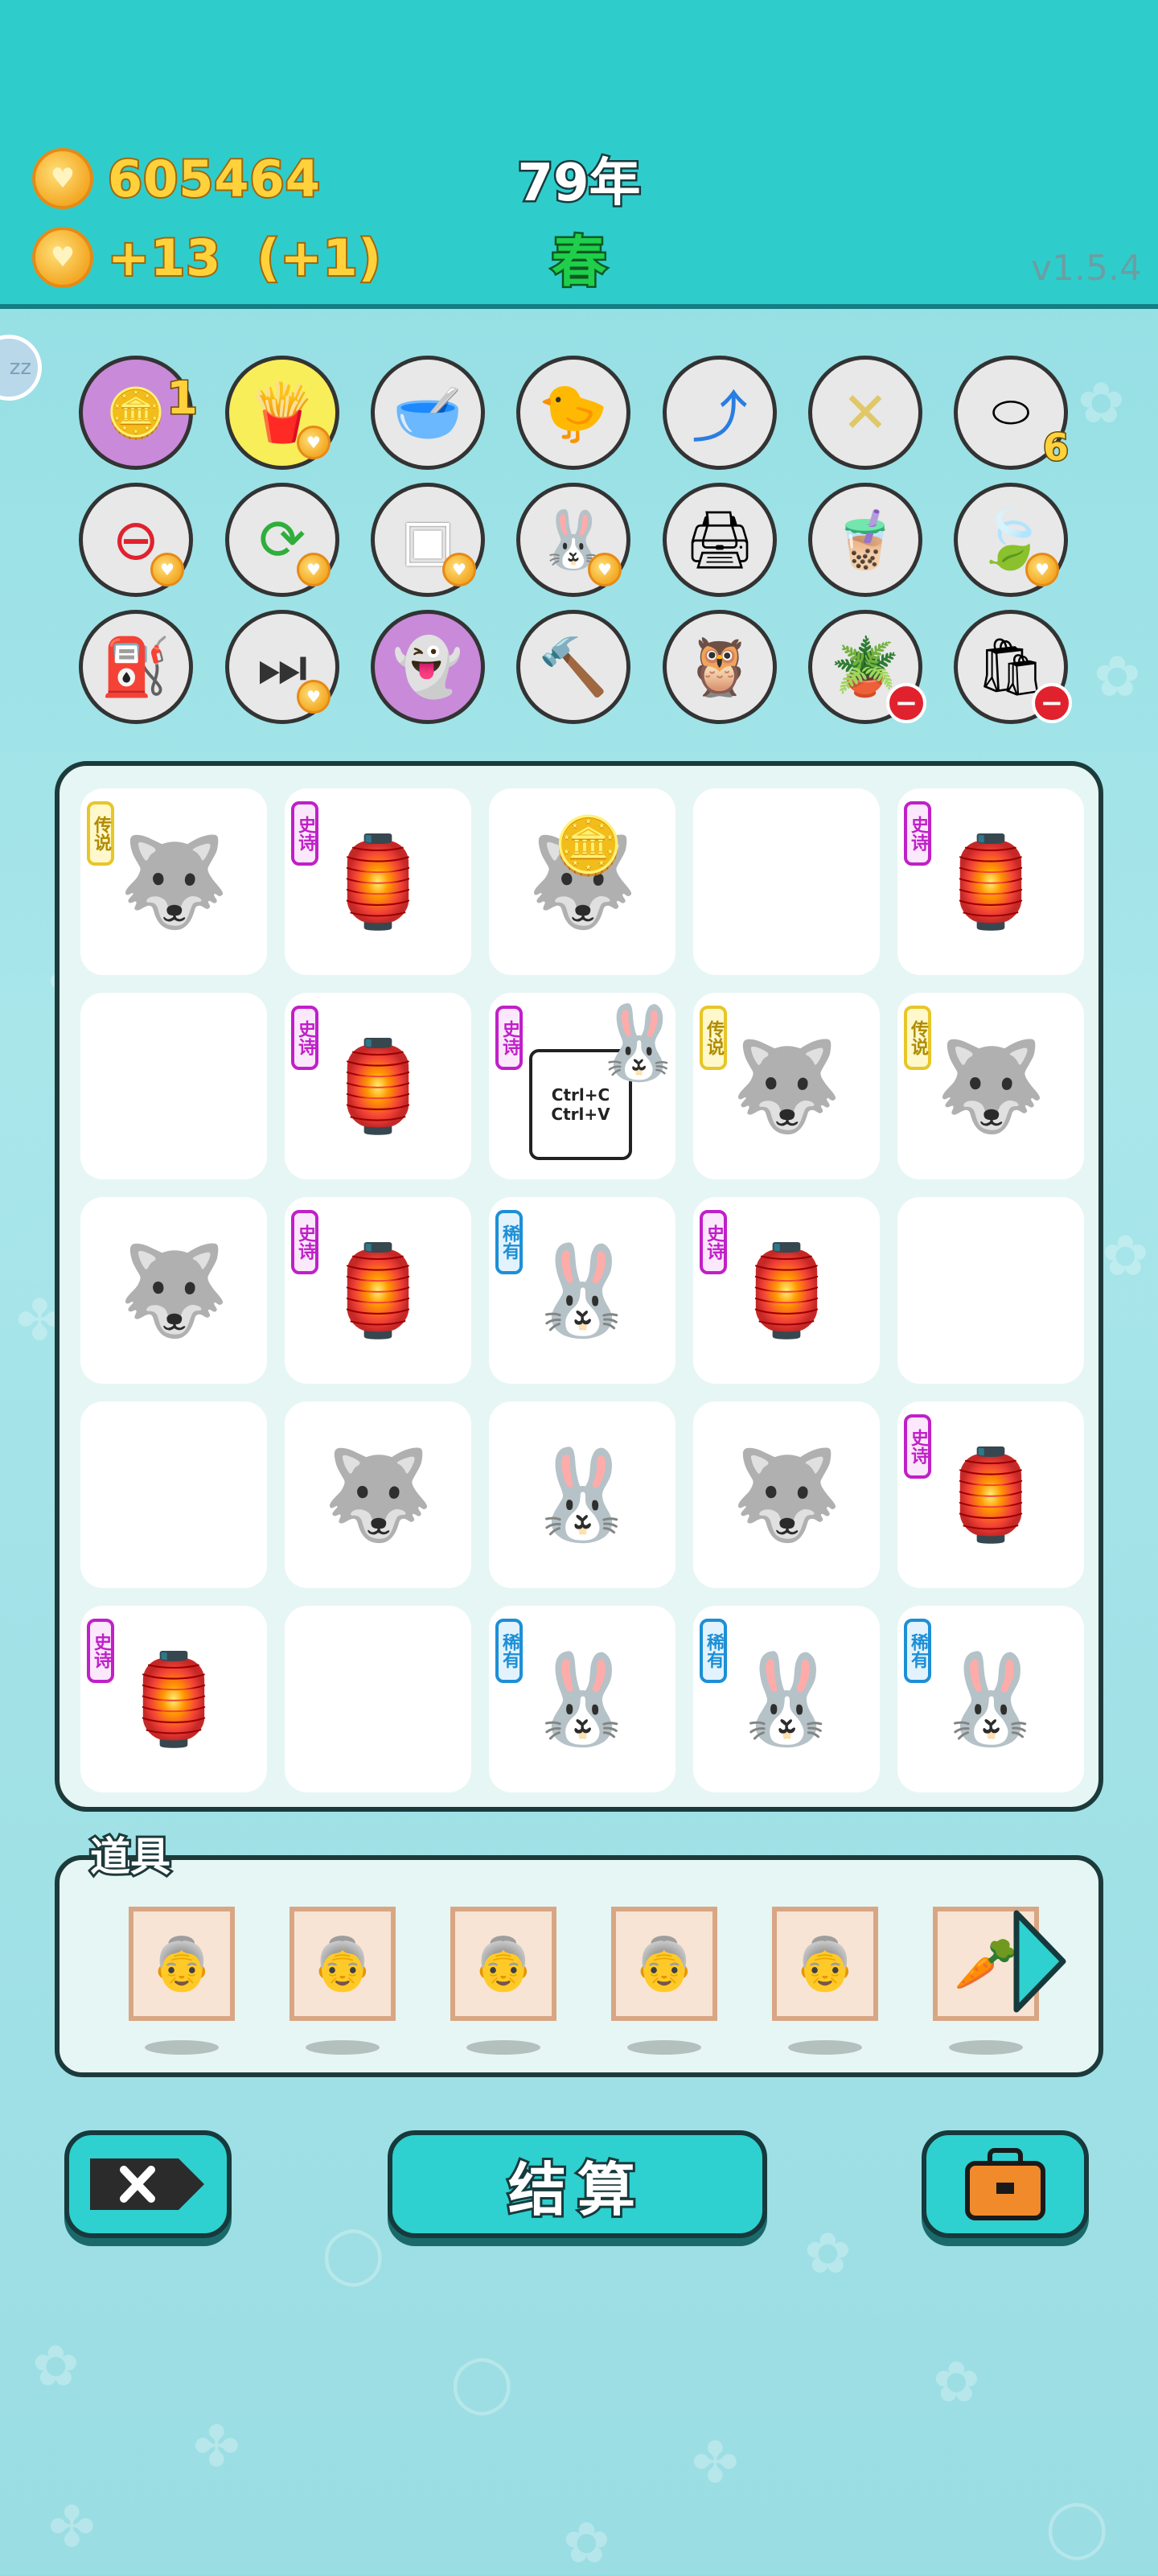 The height and width of the screenshot is (2576, 1158). Describe the element at coordinates (867, 667) in the screenshot. I see `flower-pot-item: 🪴 −` at that location.